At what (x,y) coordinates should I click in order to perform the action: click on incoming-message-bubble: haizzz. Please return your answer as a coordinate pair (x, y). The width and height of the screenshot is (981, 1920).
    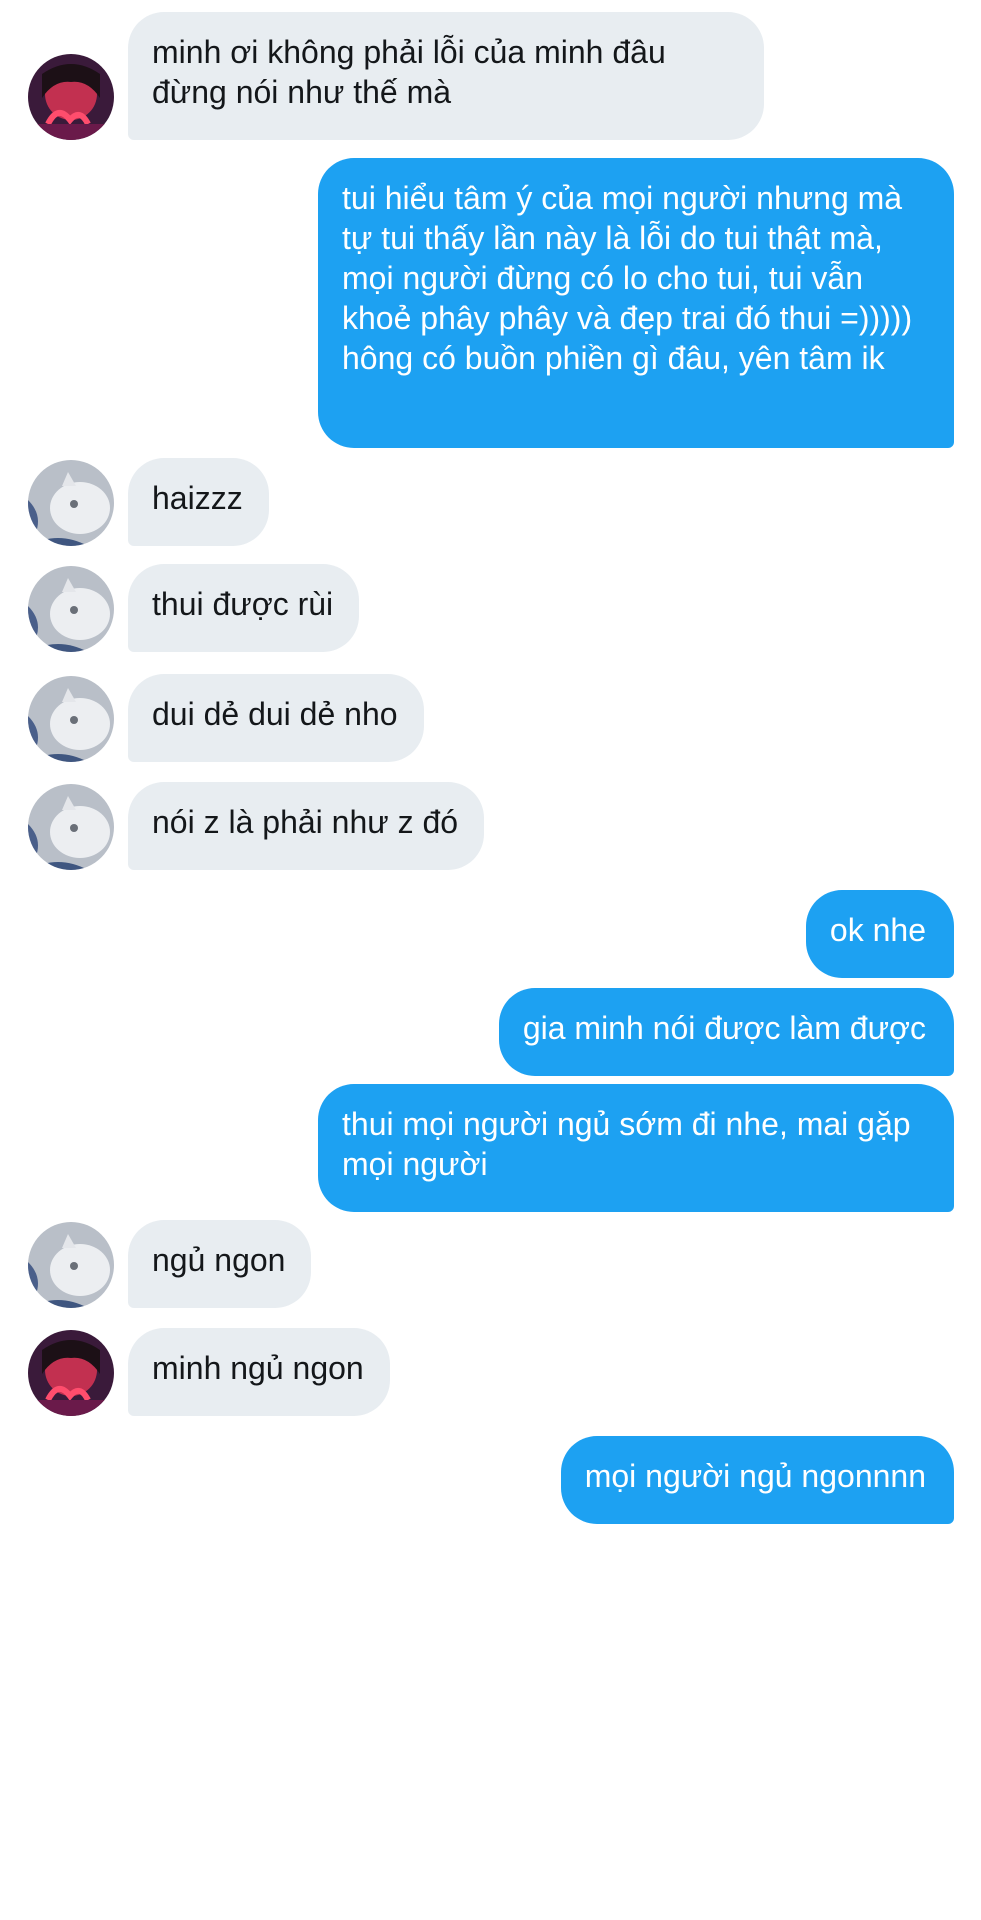
    Looking at the image, I should click on (198, 502).